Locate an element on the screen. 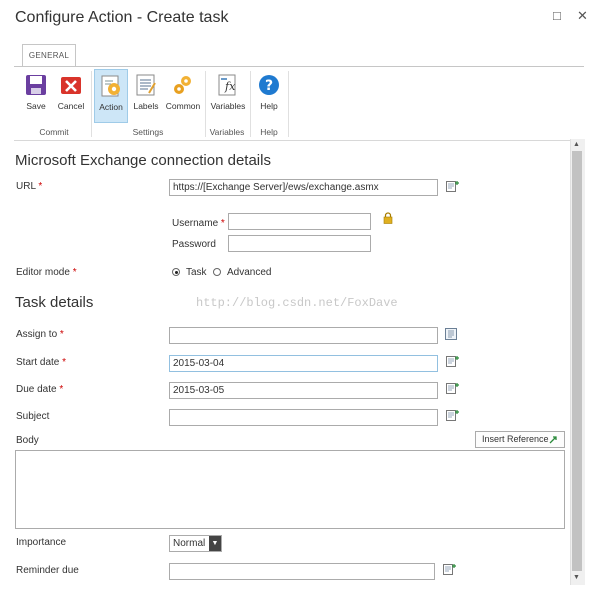 Image resolution: width=600 pixels, height=590 pixels. username-label: Username * is located at coordinates (198, 223).